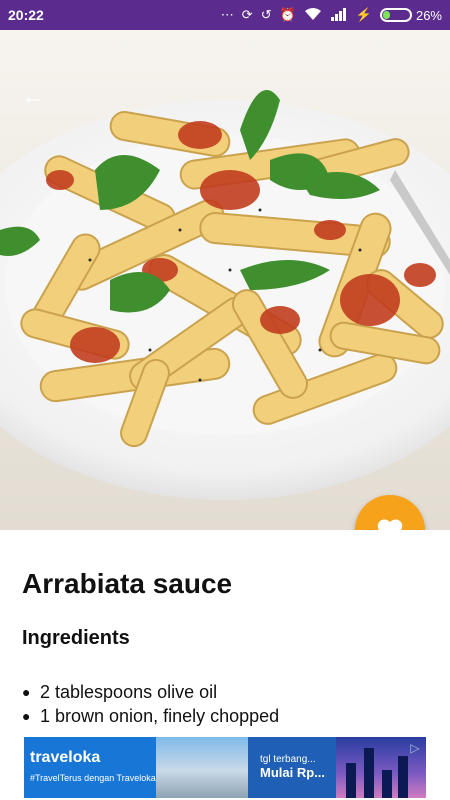  I want to click on list-item: ● 2 tablespoons olive oil, so click(150, 692).